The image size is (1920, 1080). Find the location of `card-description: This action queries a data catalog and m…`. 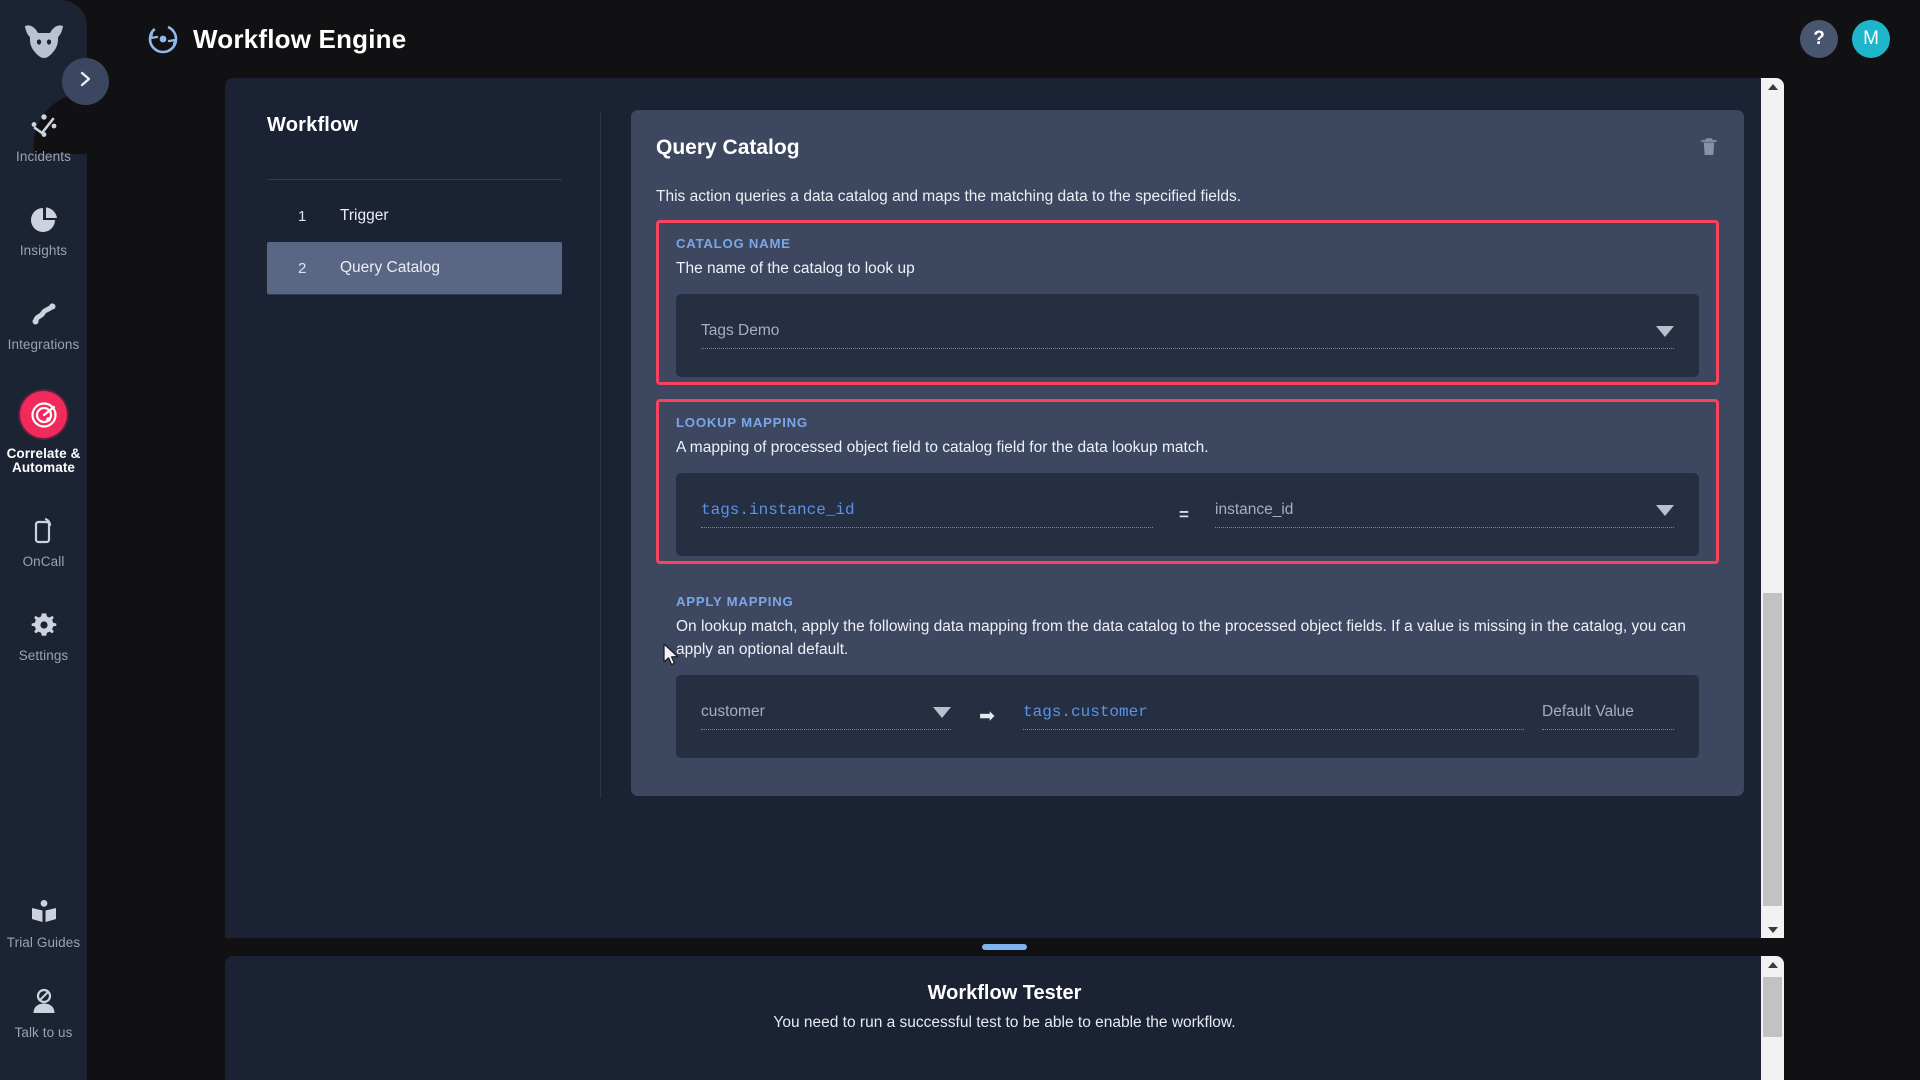

card-description: This action queries a data catalog and m… is located at coordinates (949, 196).